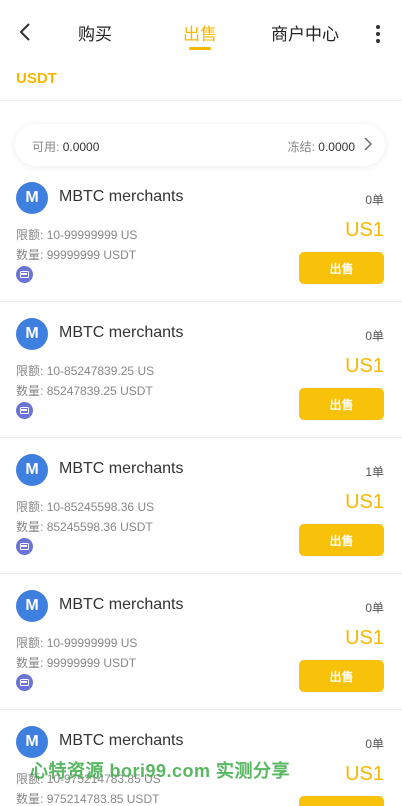 Image resolution: width=402 pixels, height=806 pixels. Describe the element at coordinates (200, 48) in the screenshot. I see `active-tab-indicator` at that location.